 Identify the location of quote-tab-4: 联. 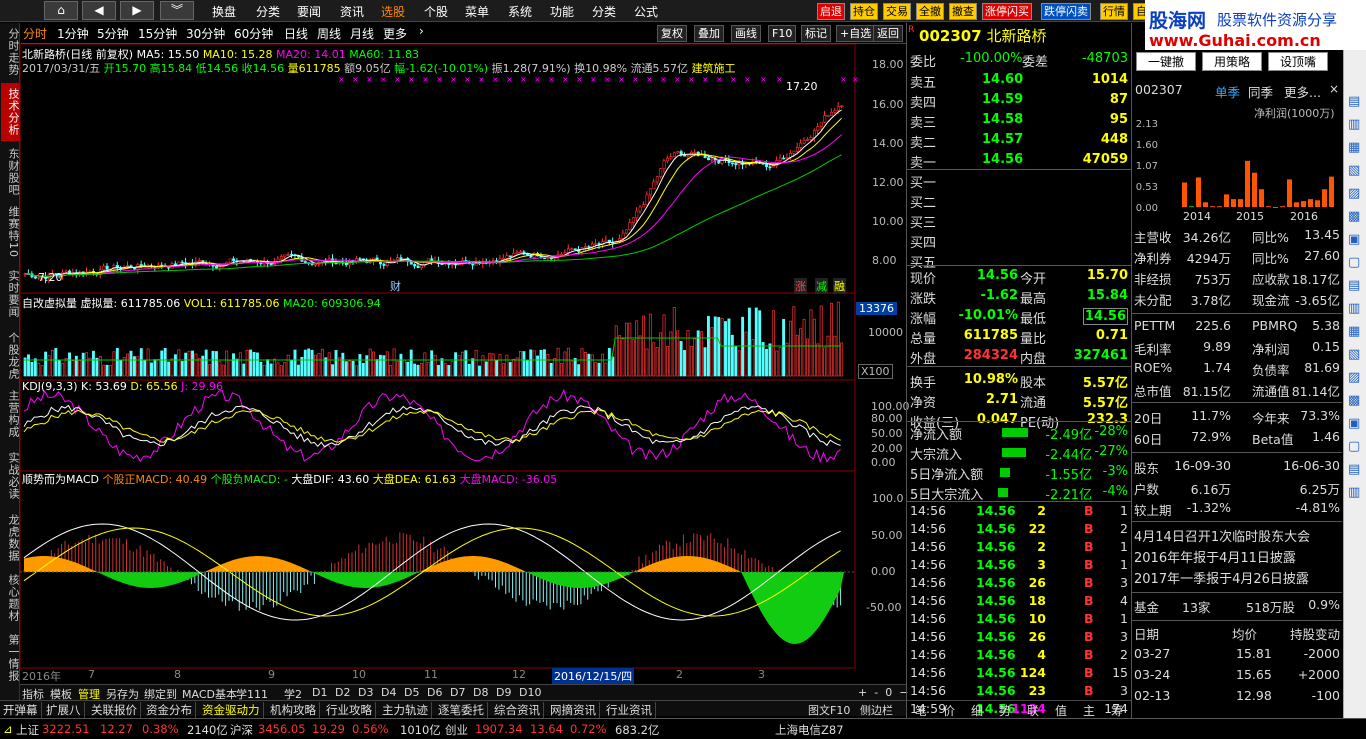
(1033, 710).